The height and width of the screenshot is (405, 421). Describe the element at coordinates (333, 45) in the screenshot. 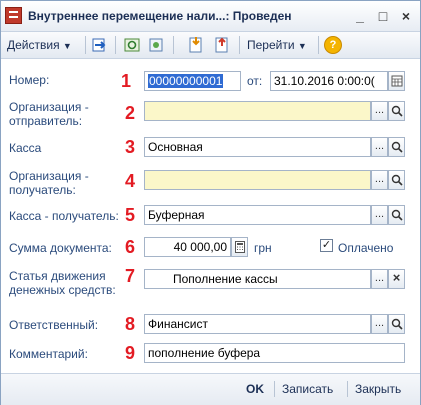

I see `help-icon: ?` at that location.